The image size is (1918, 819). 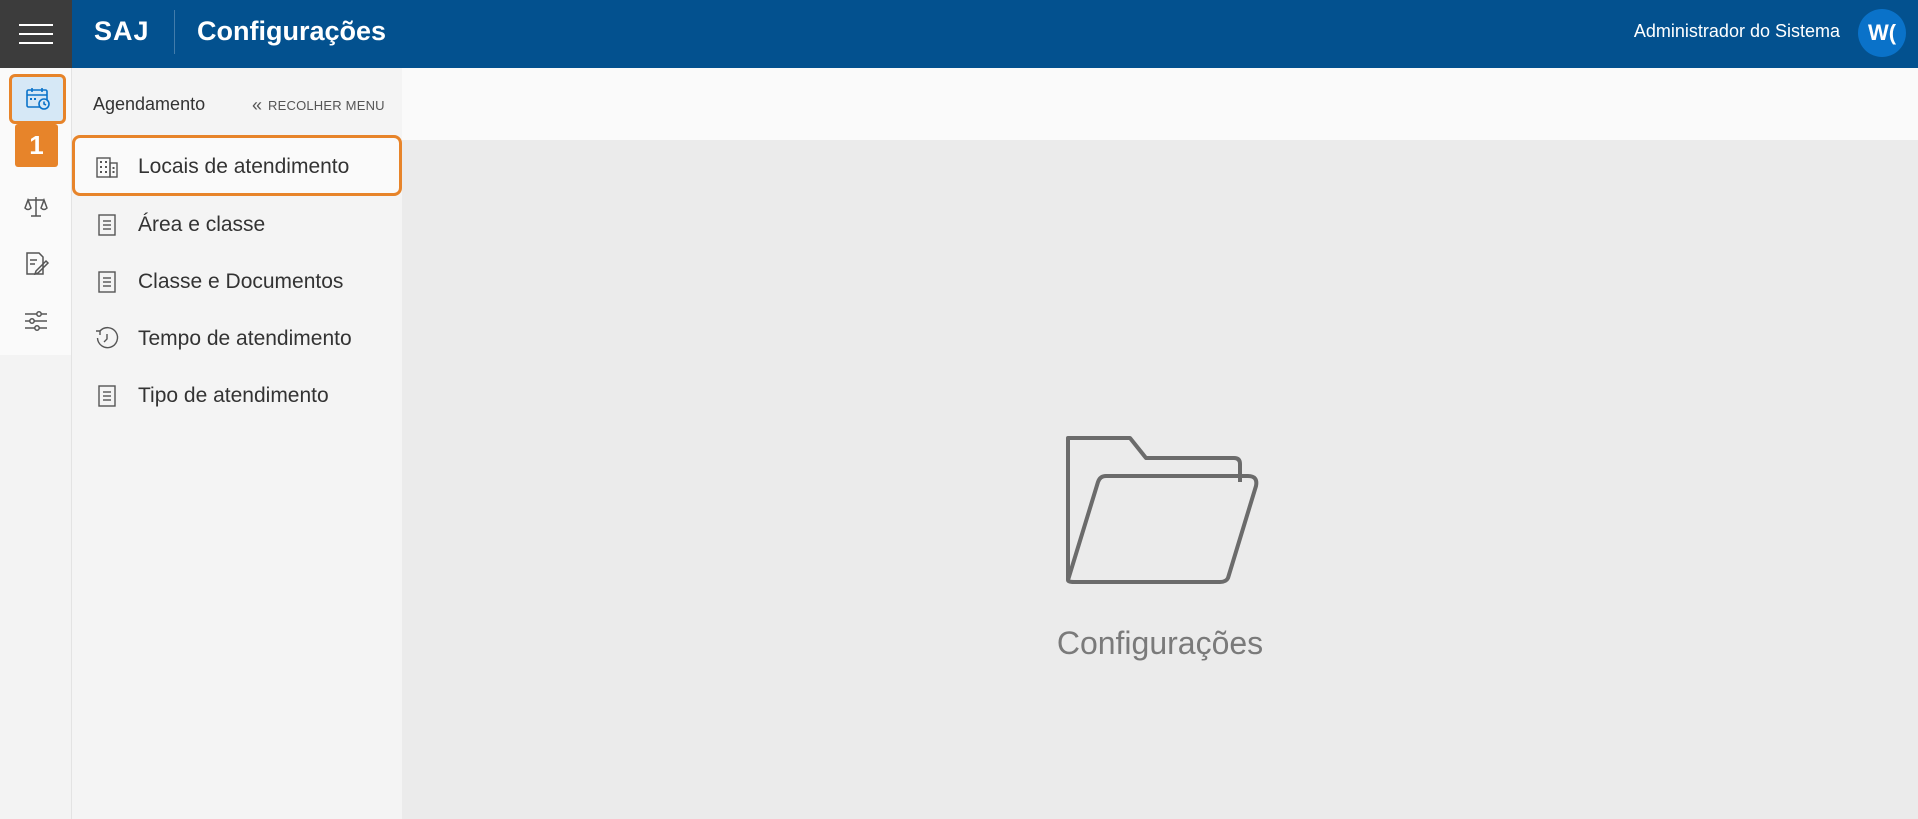 I want to click on menu-item-label: Tipo de atendimento, so click(x=233, y=395).